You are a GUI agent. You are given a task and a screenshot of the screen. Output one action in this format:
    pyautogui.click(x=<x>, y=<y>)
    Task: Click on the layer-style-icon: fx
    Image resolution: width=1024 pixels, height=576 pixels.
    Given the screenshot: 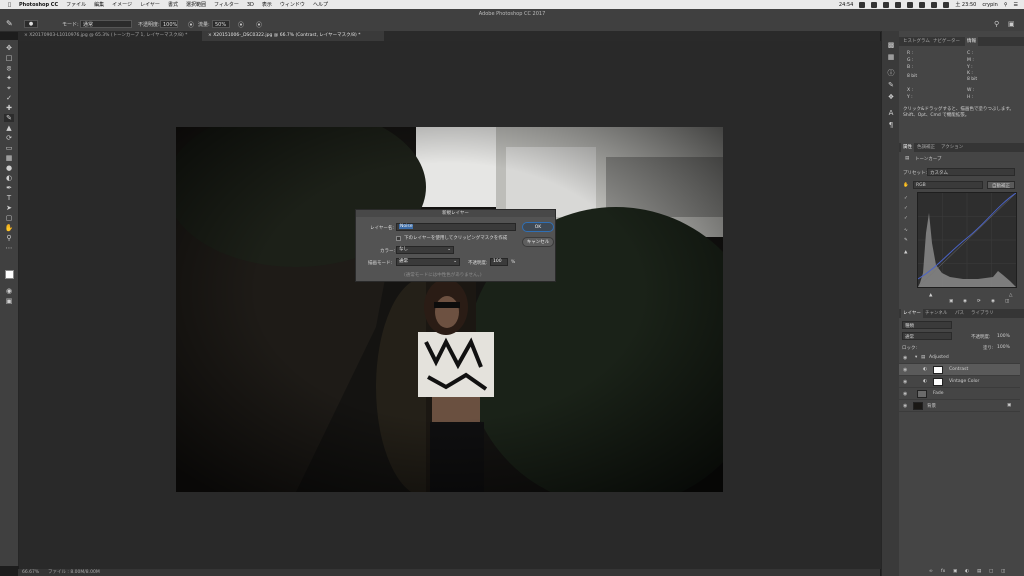 What is the action you would take?
    pyautogui.click(x=943, y=571)
    